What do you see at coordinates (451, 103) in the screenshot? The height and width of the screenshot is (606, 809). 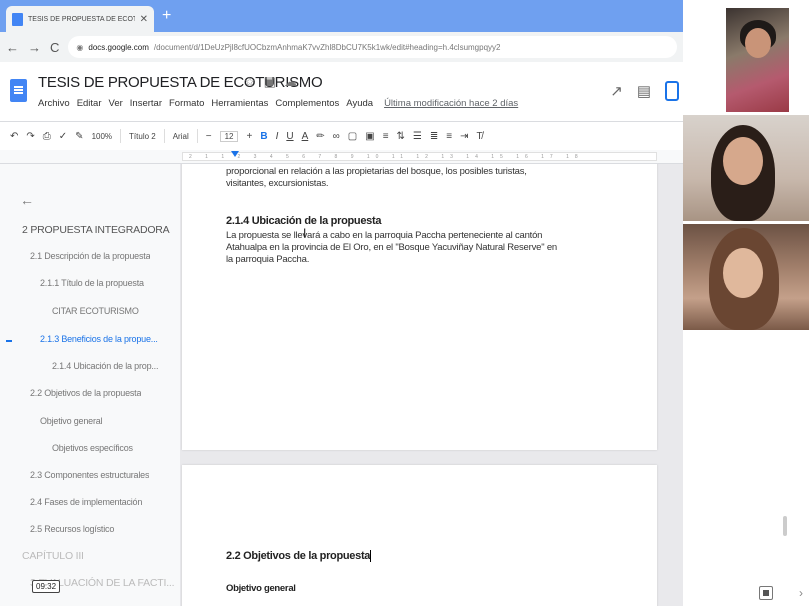 I see `last-modified-link: Última modificación hace 2 días` at bounding box center [451, 103].